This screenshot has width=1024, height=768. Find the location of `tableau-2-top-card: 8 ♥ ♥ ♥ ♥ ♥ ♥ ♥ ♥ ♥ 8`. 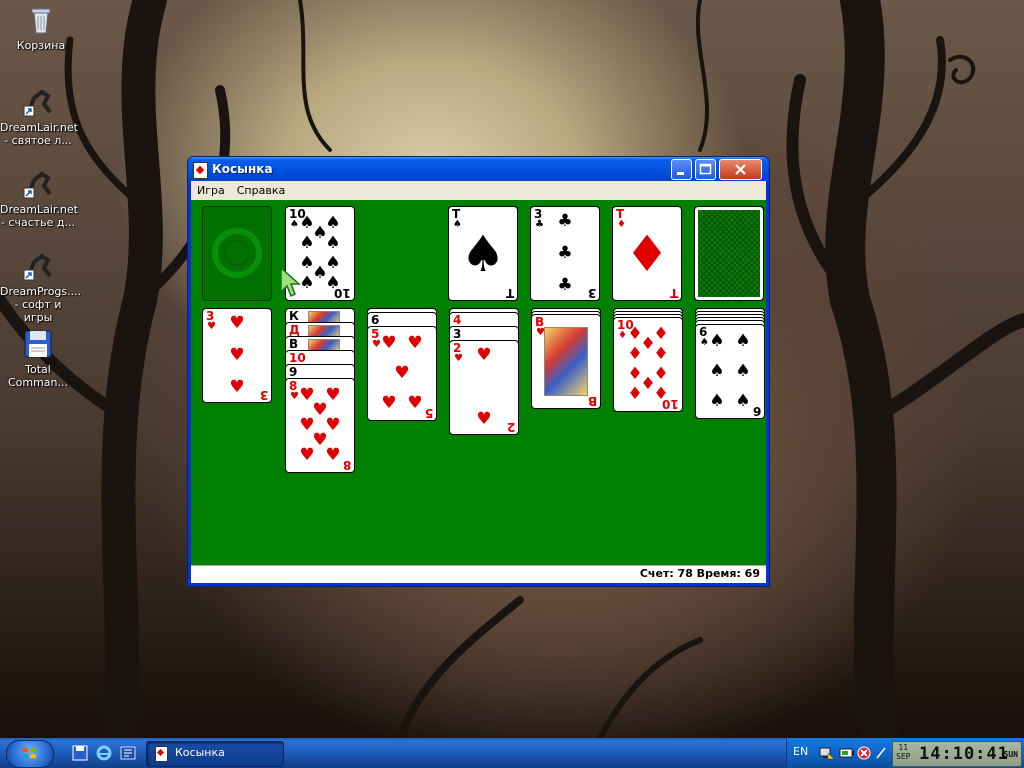

tableau-2-top-card: 8 ♥ ♥ ♥ ♥ ♥ ♥ ♥ ♥ ♥ 8 is located at coordinates (320, 425).